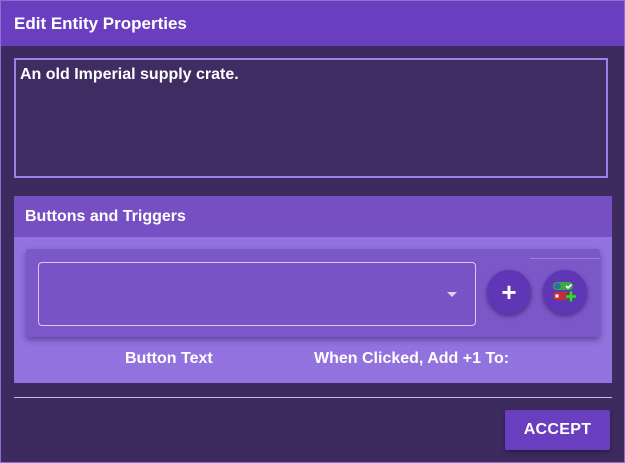  I want to click on dialog-titlebar: Edit Entity Properties, so click(312, 23).